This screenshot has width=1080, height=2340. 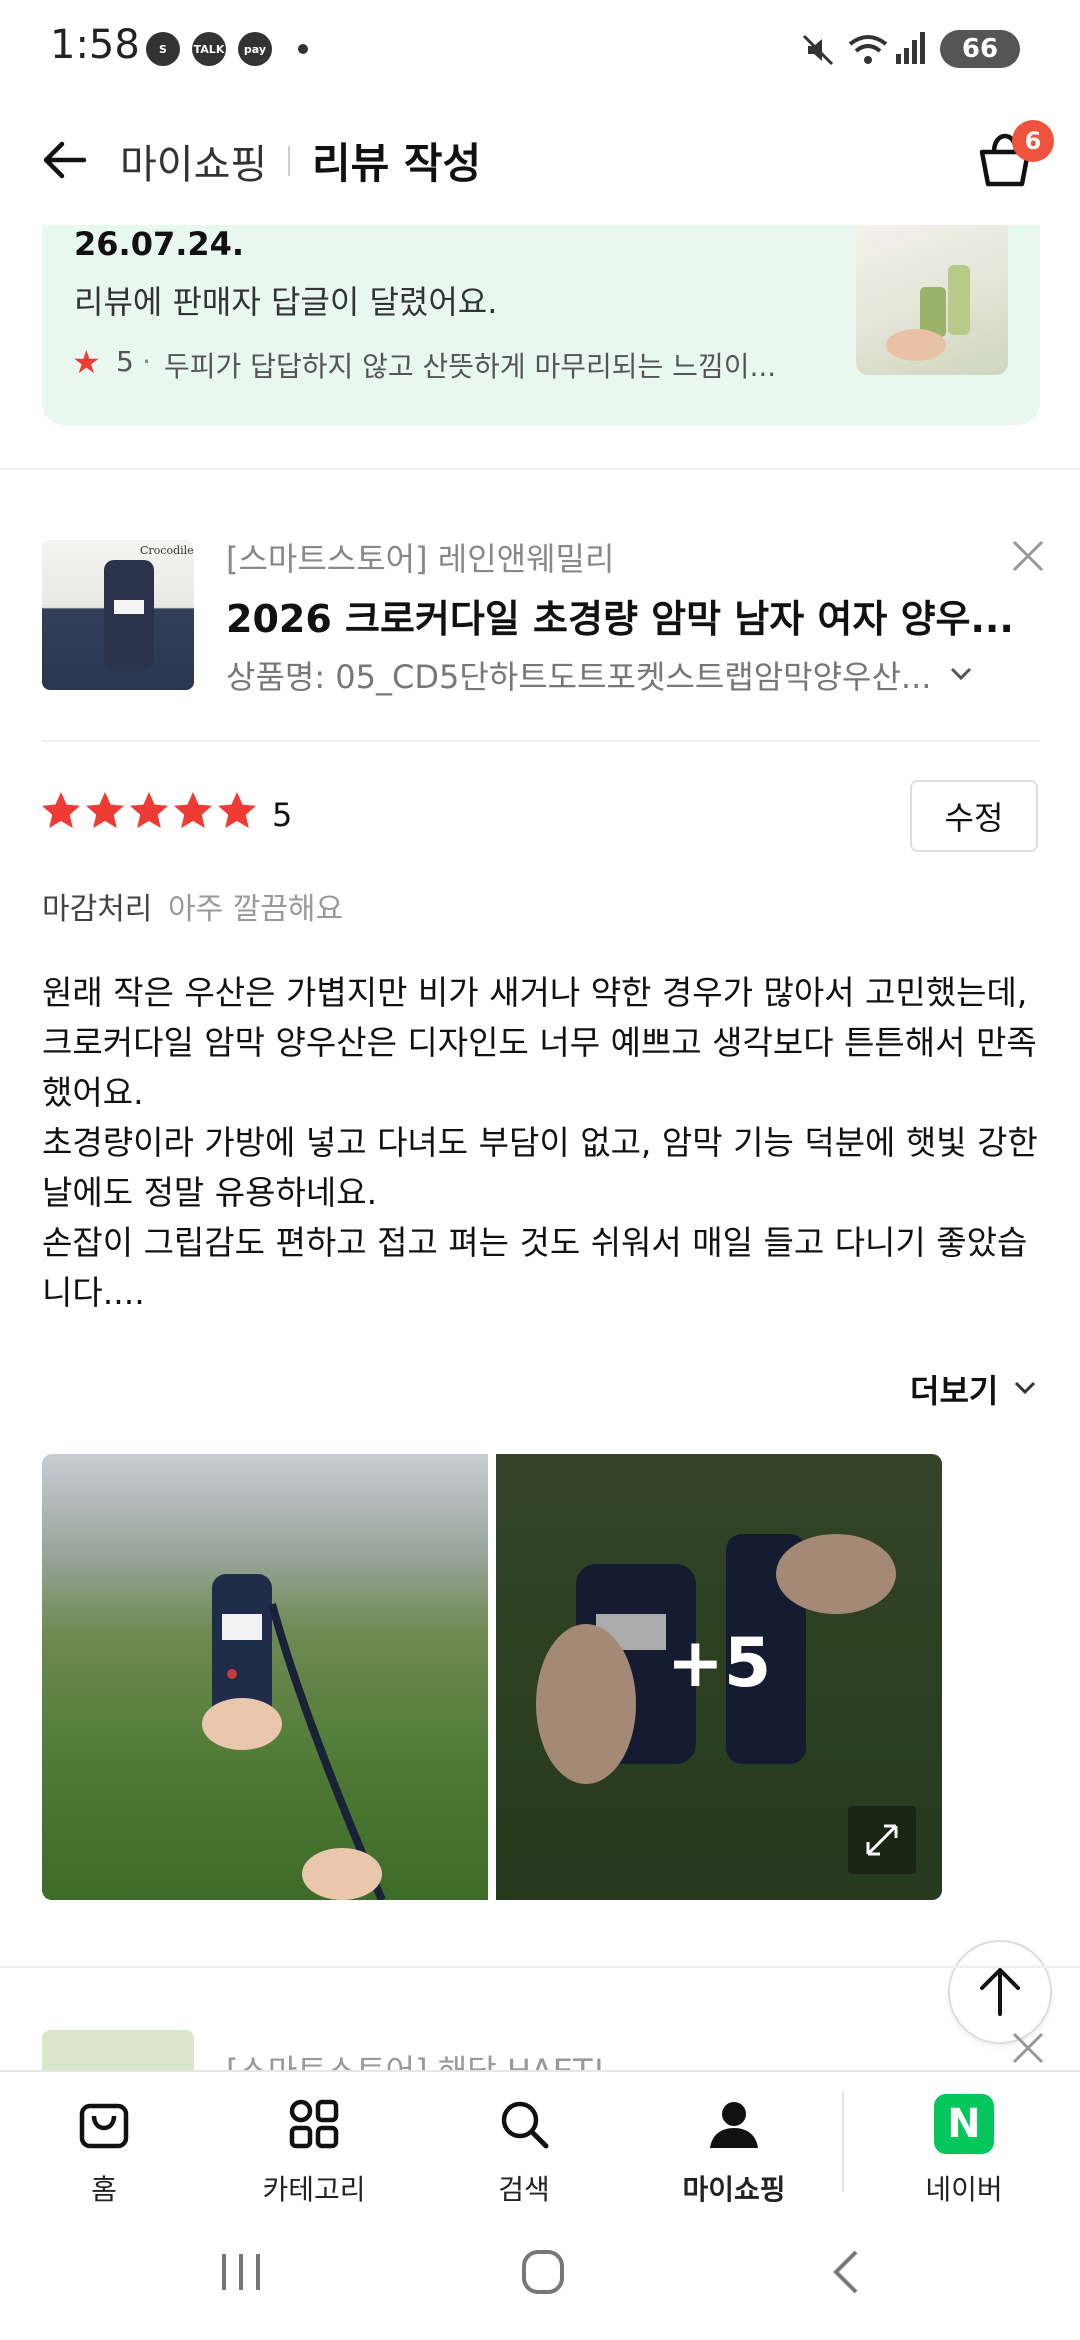 What do you see at coordinates (543, 2272) in the screenshot?
I see `home-icon` at bounding box center [543, 2272].